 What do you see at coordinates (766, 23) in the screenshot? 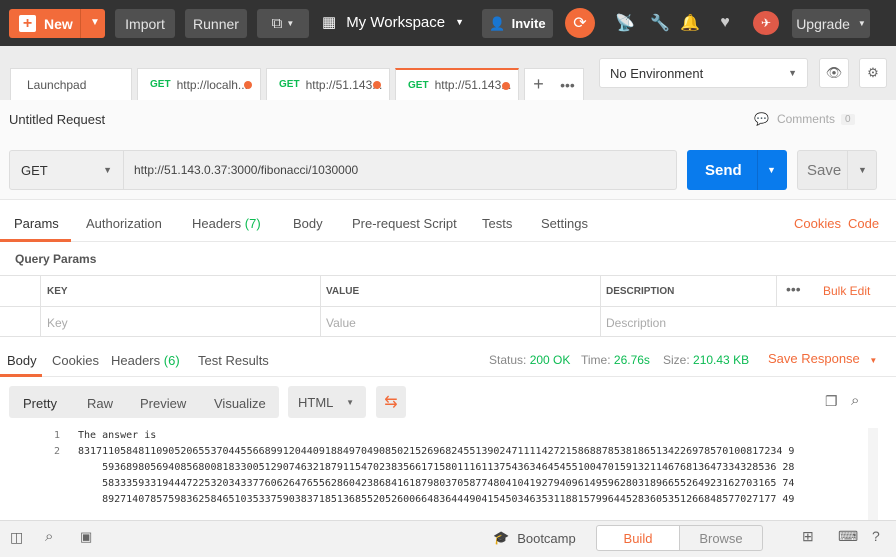
I see `avatar: ✈` at bounding box center [766, 23].